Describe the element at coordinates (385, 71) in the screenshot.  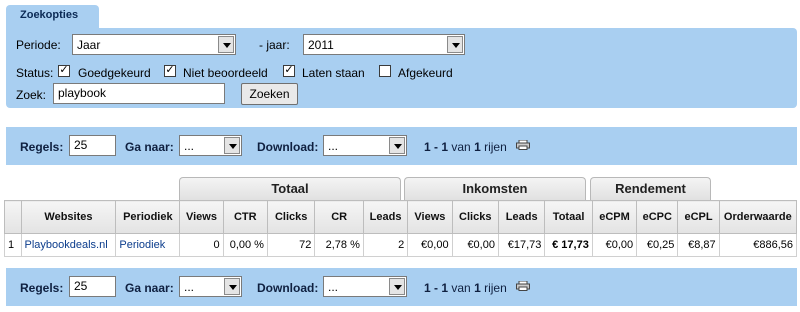
I see `status-checkbox-afgekeurd` at that location.